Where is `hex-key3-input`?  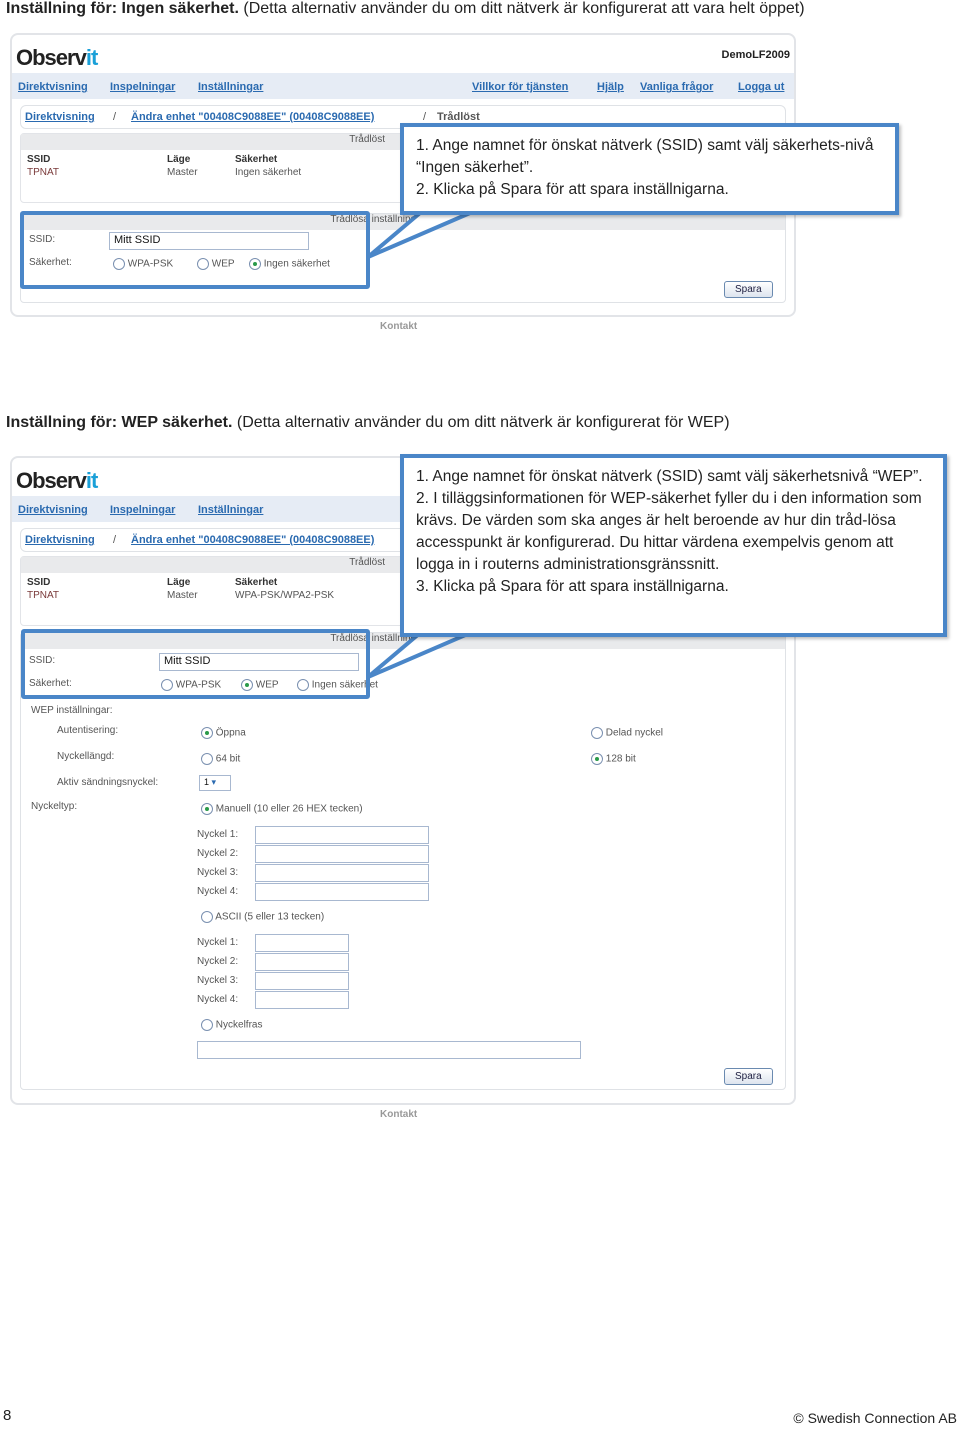
hex-key3-input is located at coordinates (342, 873).